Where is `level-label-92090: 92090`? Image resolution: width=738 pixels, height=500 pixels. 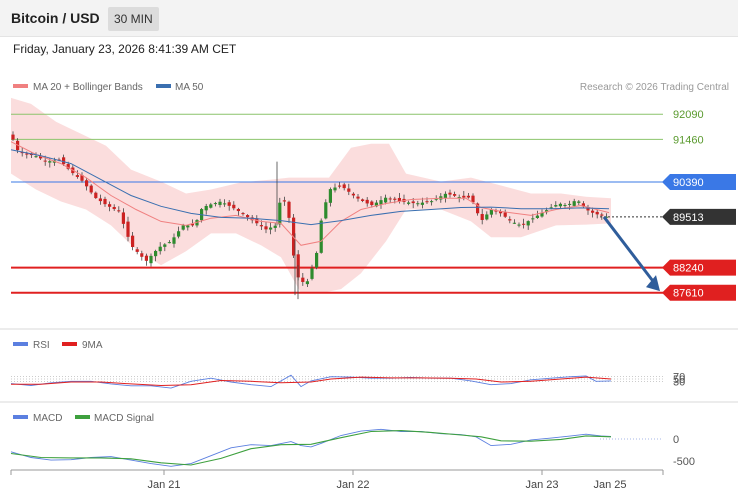
level-label-92090: 92090 is located at coordinates (688, 115).